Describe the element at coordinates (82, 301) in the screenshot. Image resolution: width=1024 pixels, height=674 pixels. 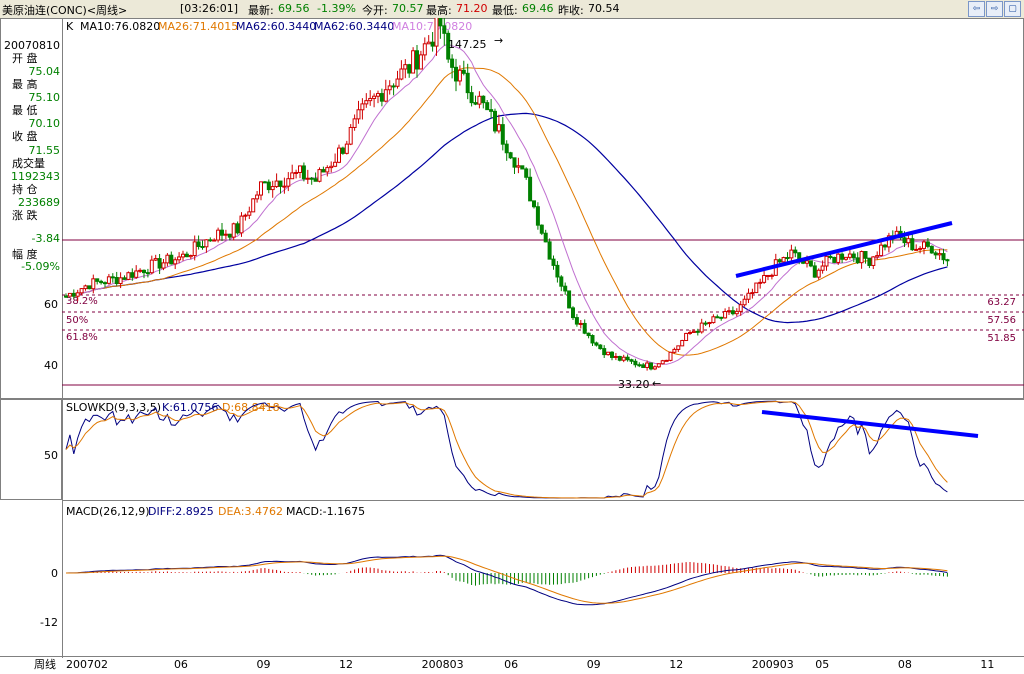
I see `fib-label-382: 38.2%` at that location.